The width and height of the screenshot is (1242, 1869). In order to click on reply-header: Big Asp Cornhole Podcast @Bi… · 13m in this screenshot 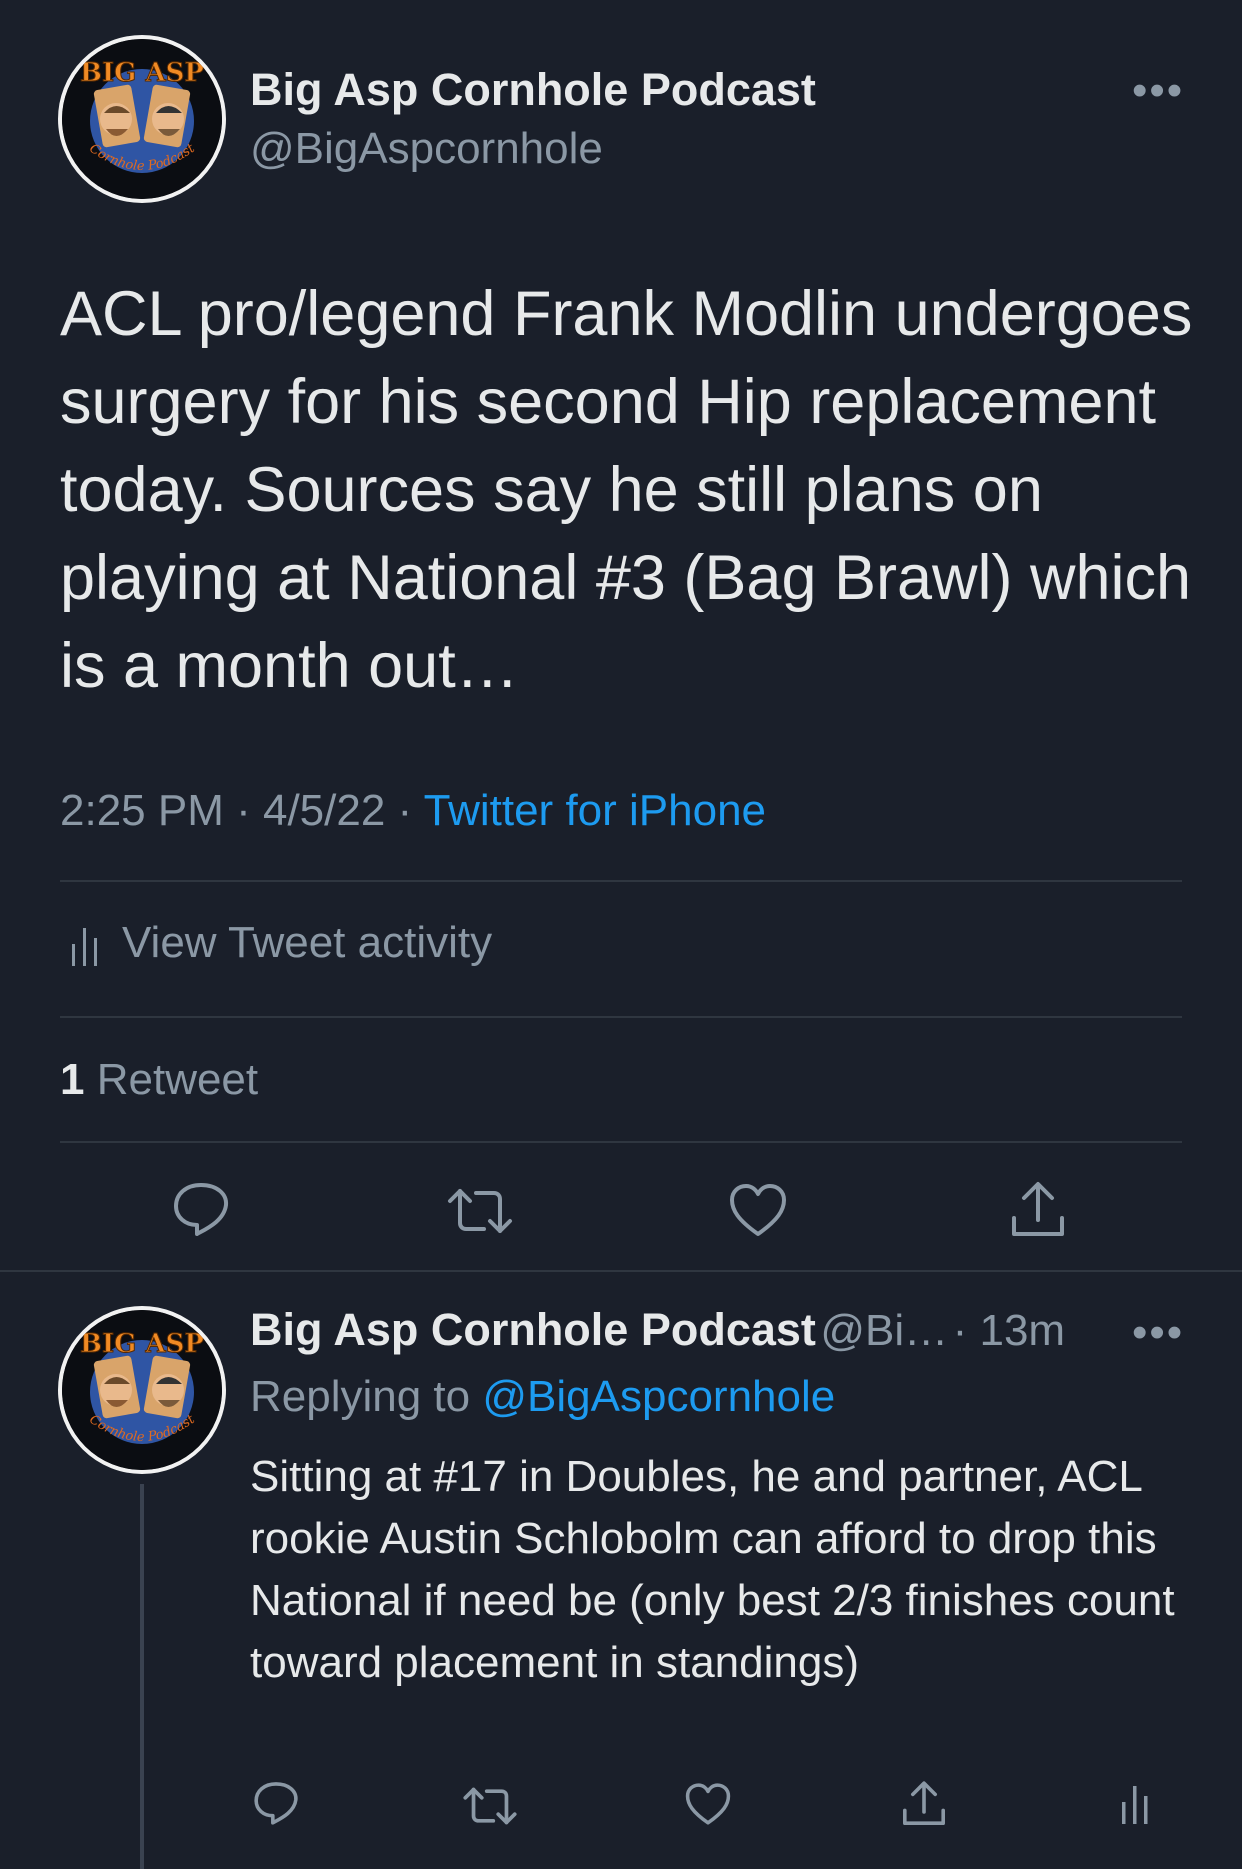, I will do `click(657, 1330)`.